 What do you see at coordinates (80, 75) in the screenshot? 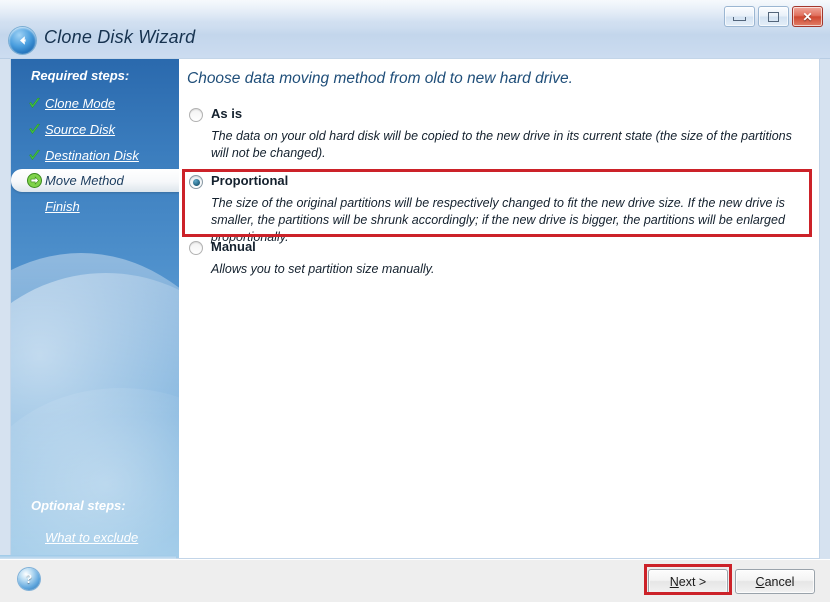
I see `required-steps-heading: Required steps:` at bounding box center [80, 75].